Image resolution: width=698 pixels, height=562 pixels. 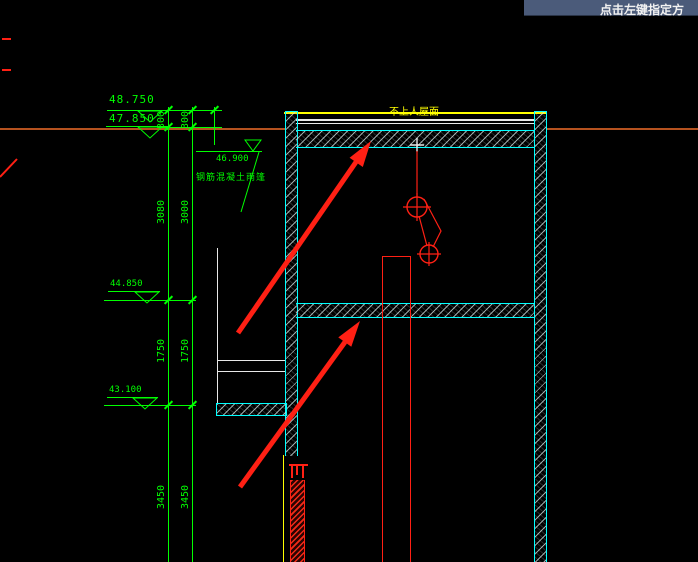 What do you see at coordinates (415, 310) in the screenshot?
I see `floor-slab-section` at bounding box center [415, 310].